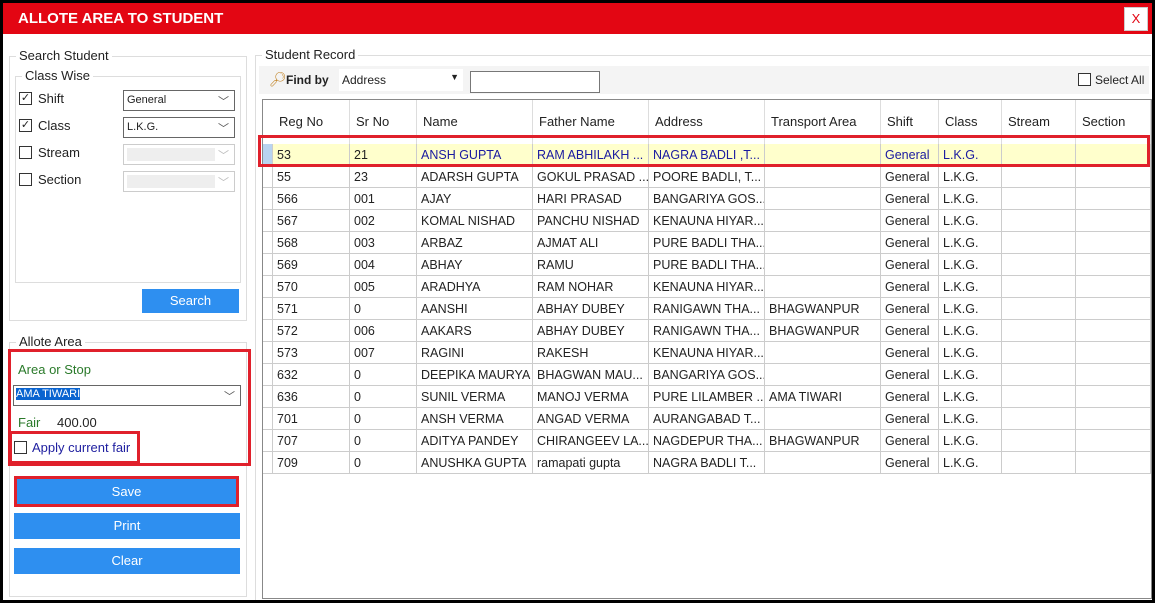  Describe the element at coordinates (25, 152) in the screenshot. I see `stream-checkbox` at that location.